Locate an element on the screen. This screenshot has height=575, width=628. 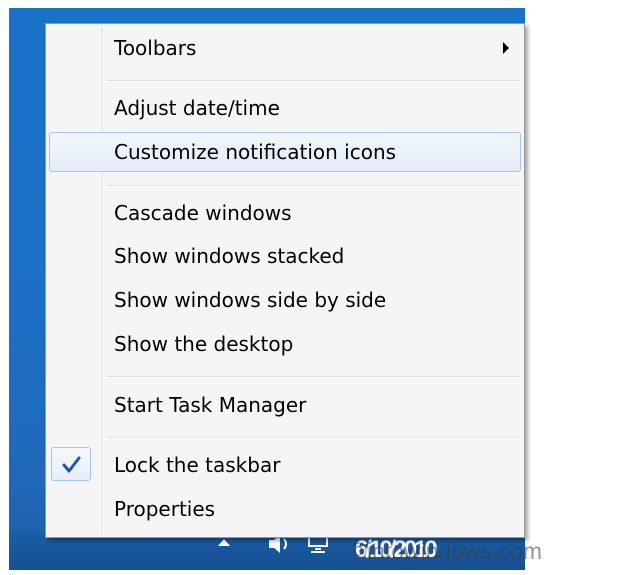
menu-item-customize-notification-icons: Customize notification icons is located at coordinates (285, 152).